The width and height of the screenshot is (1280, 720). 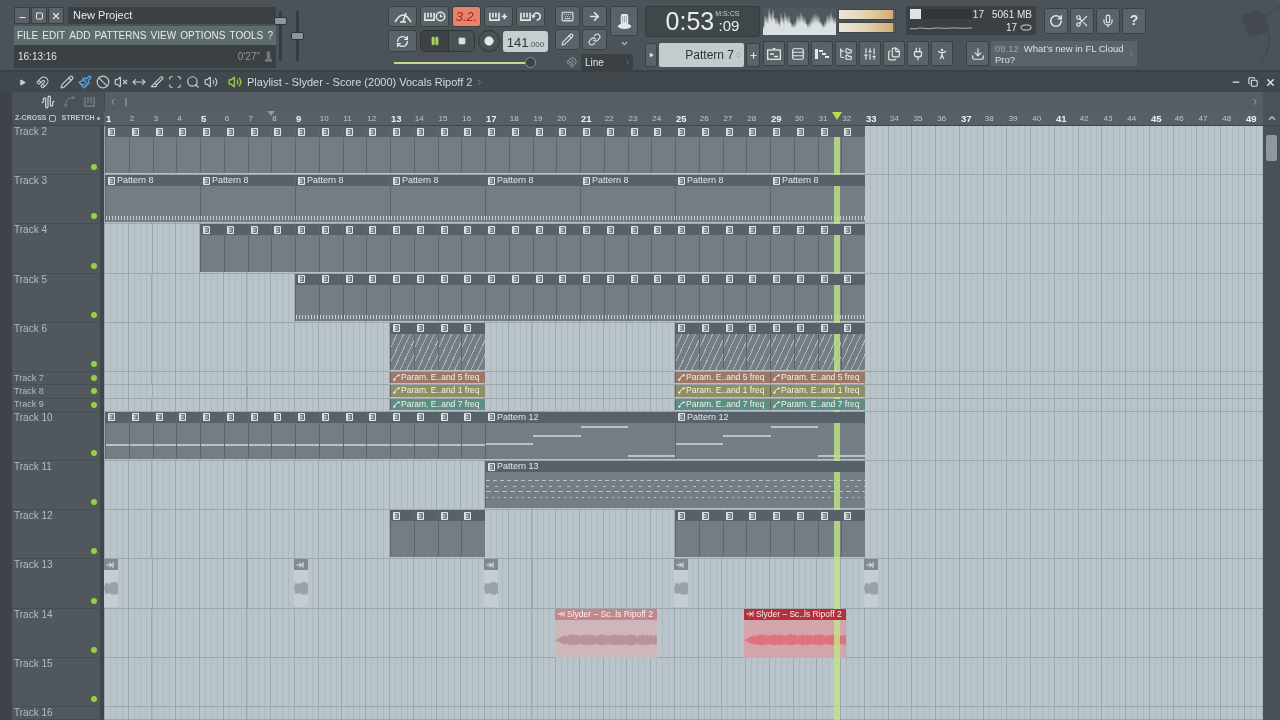 I want to click on download-button, so click(x=977, y=53).